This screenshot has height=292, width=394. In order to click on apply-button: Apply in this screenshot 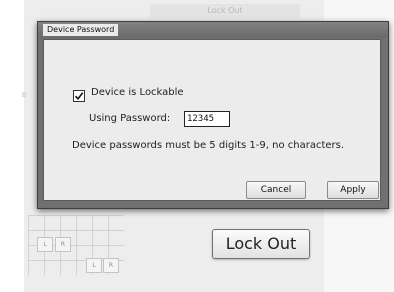, I will do `click(353, 190)`.